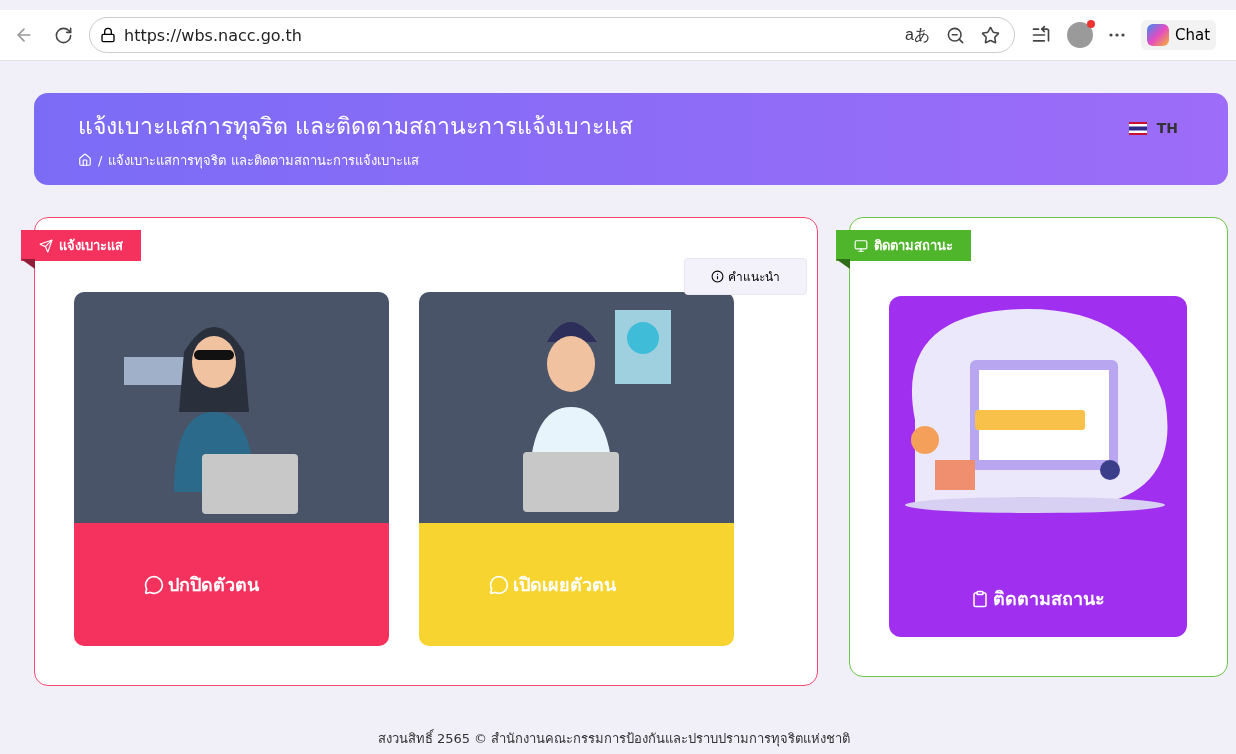  Describe the element at coordinates (213, 35) in the screenshot. I see `url-text: https://wbs.nacc.go.th` at that location.